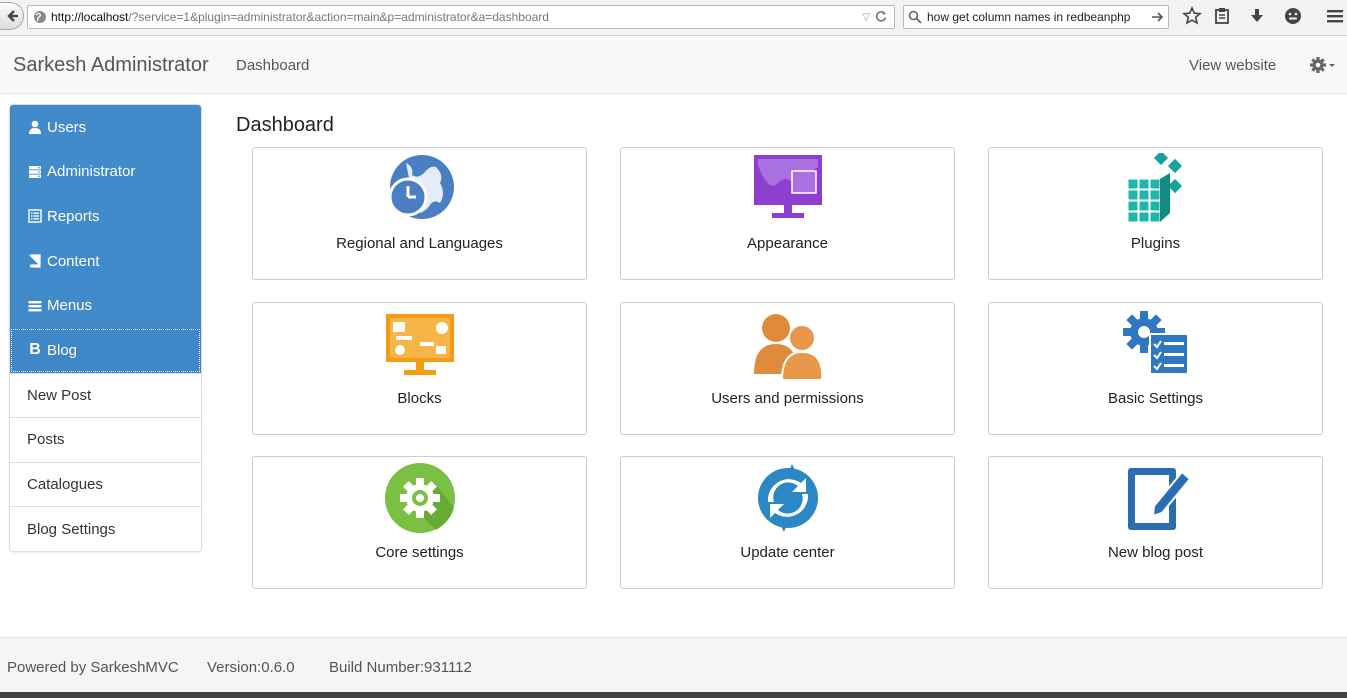 The image size is (1347, 698). What do you see at coordinates (35, 172) in the screenshot?
I see `server-icon` at bounding box center [35, 172].